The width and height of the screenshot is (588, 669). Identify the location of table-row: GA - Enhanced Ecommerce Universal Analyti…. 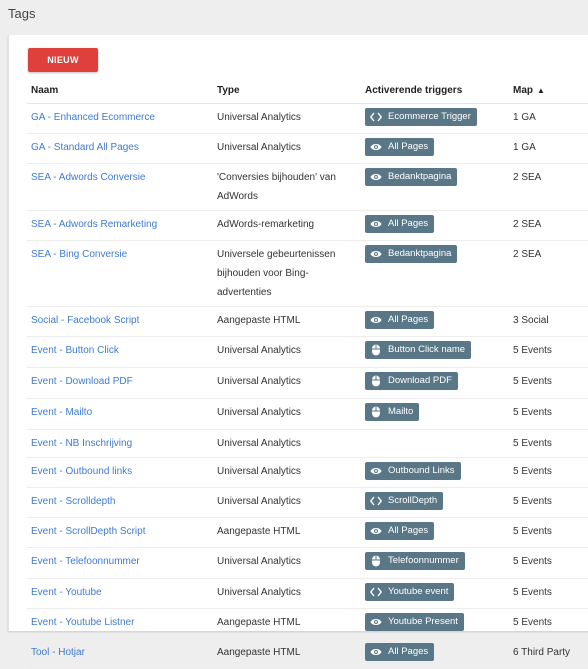
(307, 118).